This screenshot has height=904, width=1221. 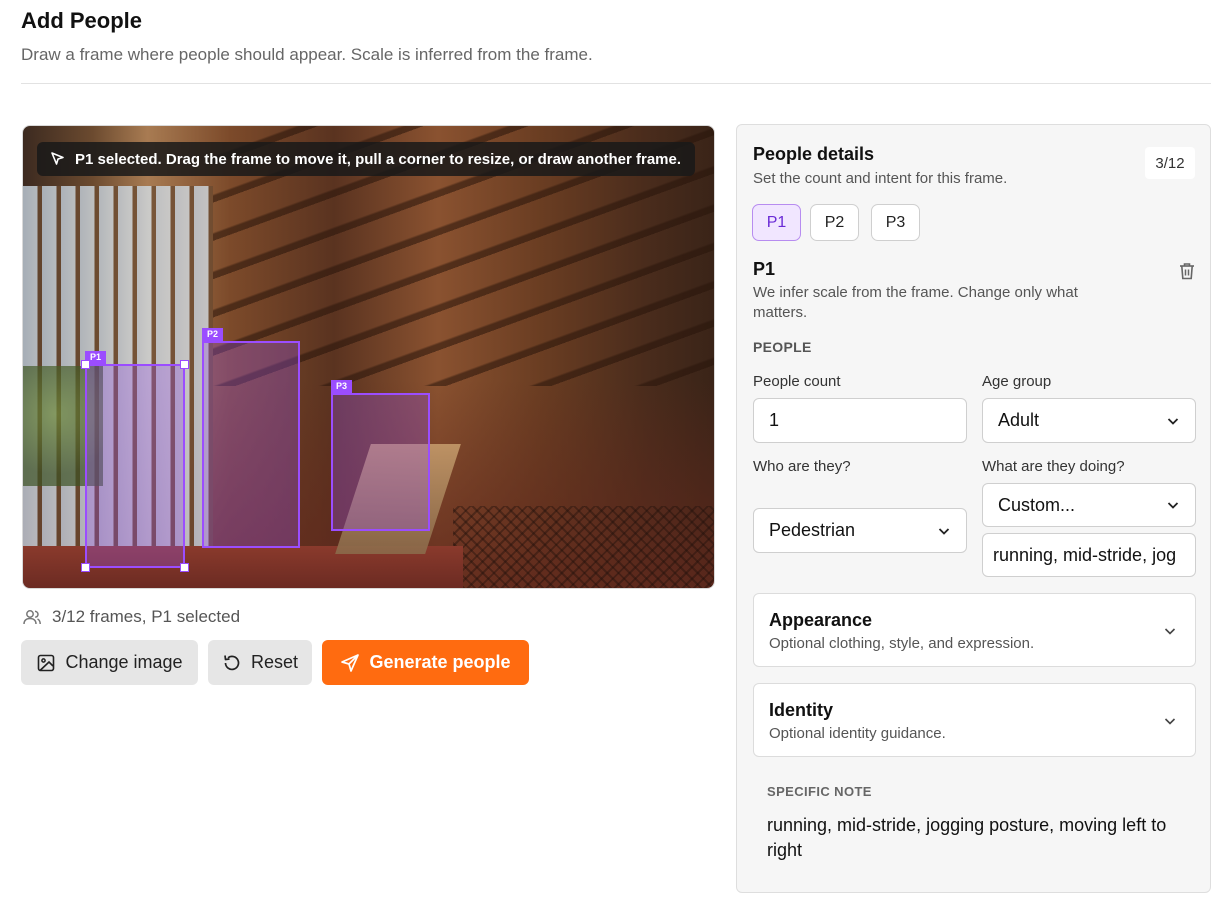 What do you see at coordinates (350, 662) in the screenshot?
I see `send-icon` at bounding box center [350, 662].